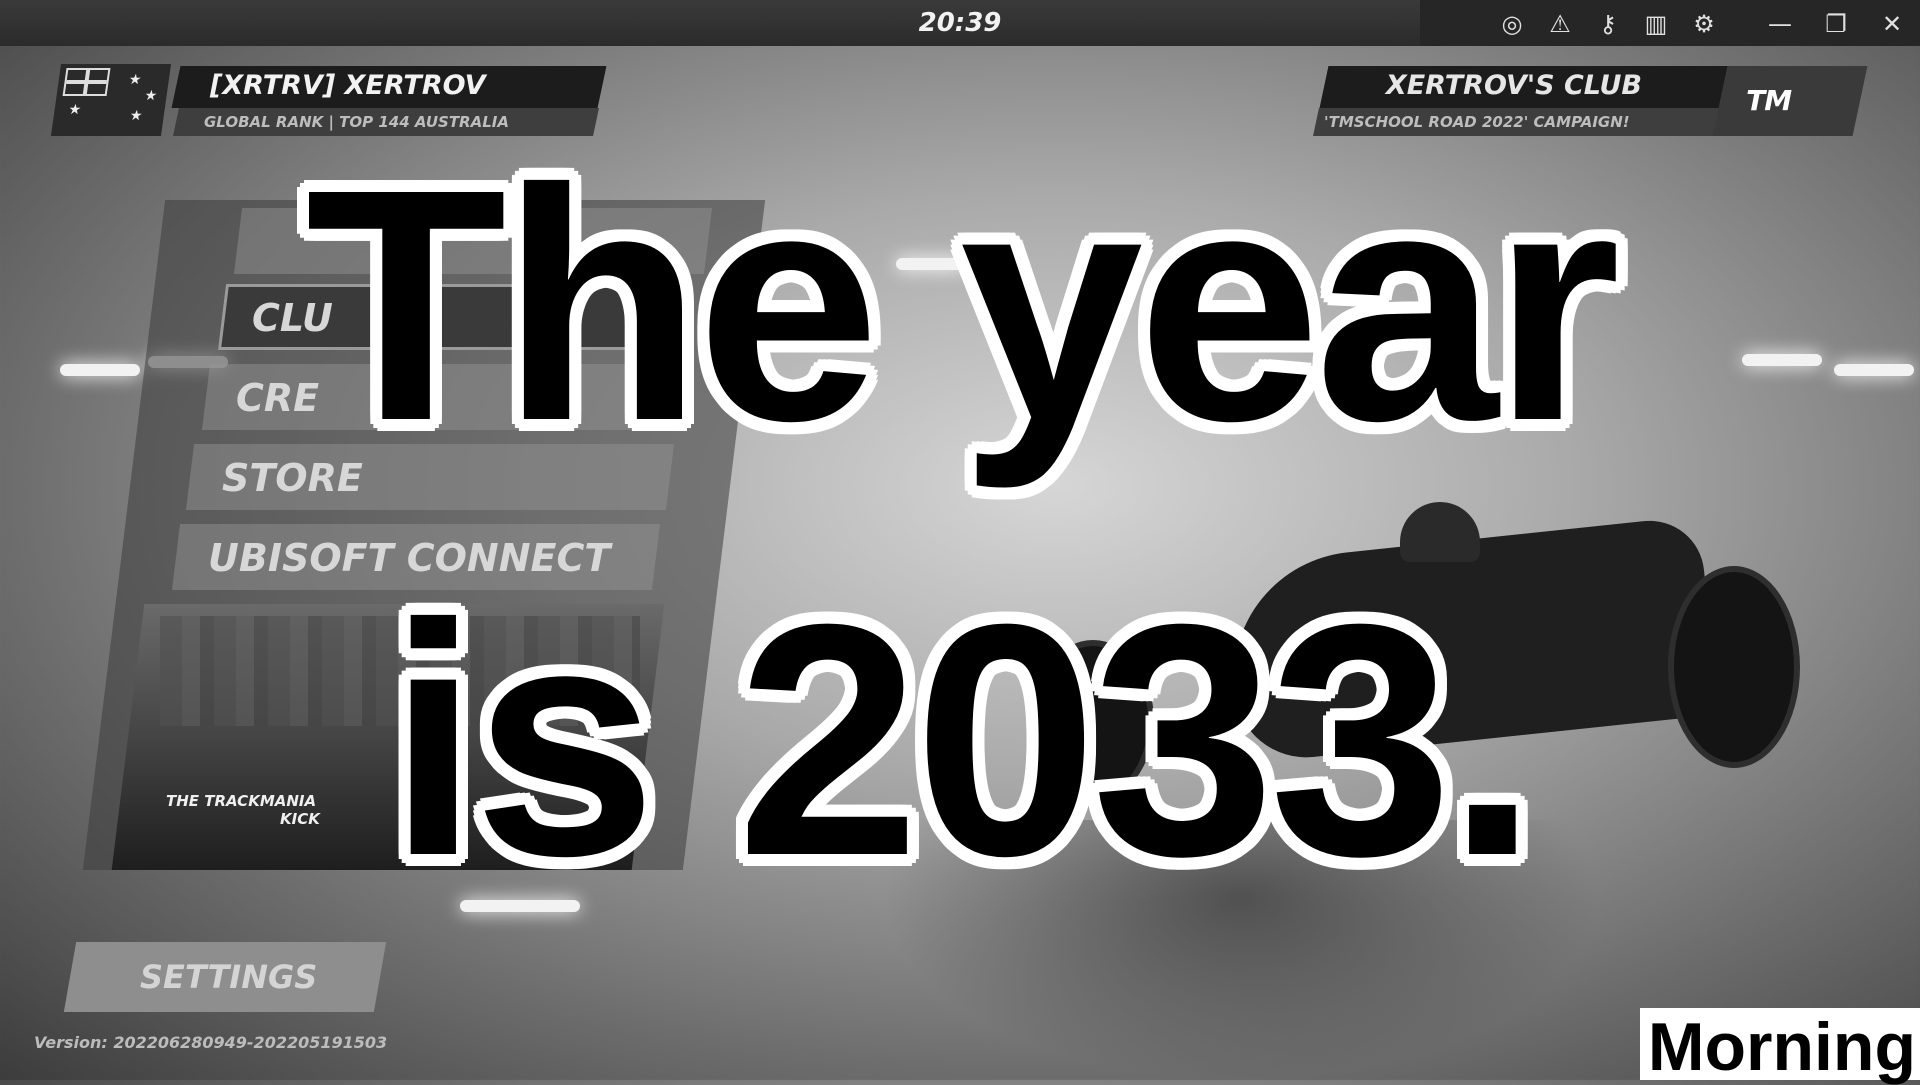 This screenshot has height=1085, width=1920. I want to click on clock: 20:39, so click(960, 23).